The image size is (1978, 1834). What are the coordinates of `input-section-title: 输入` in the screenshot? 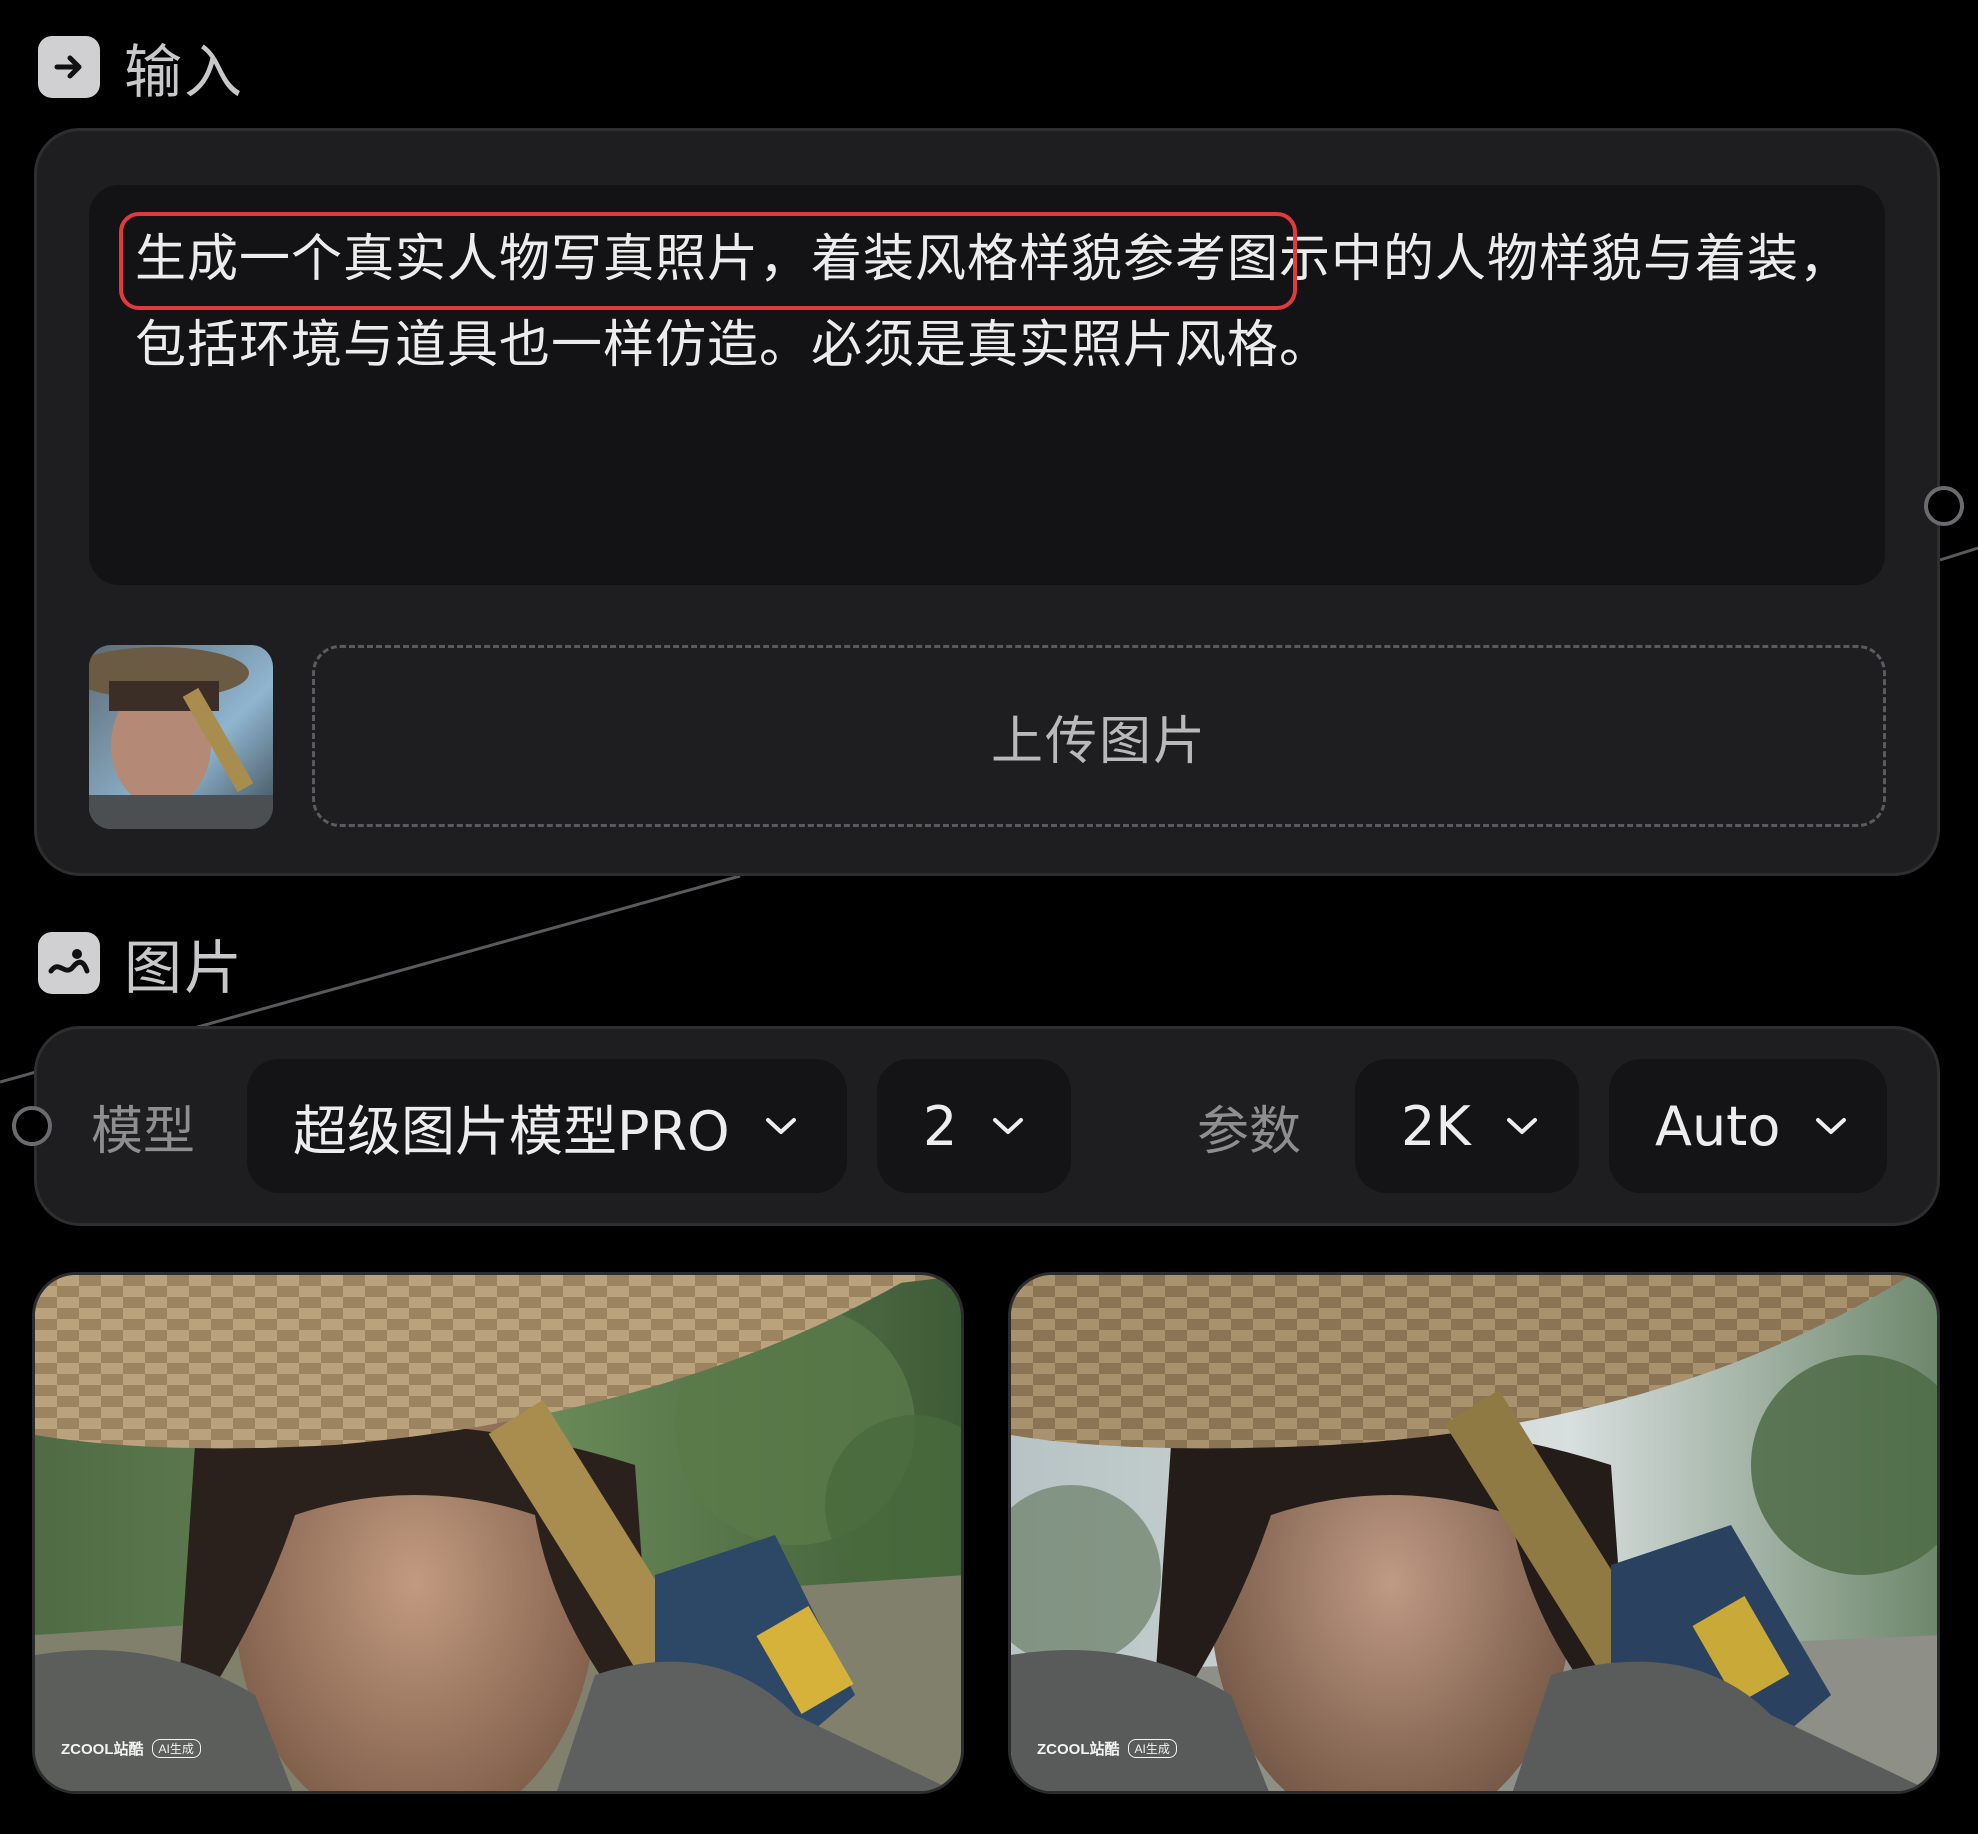 It's located at (184, 72).